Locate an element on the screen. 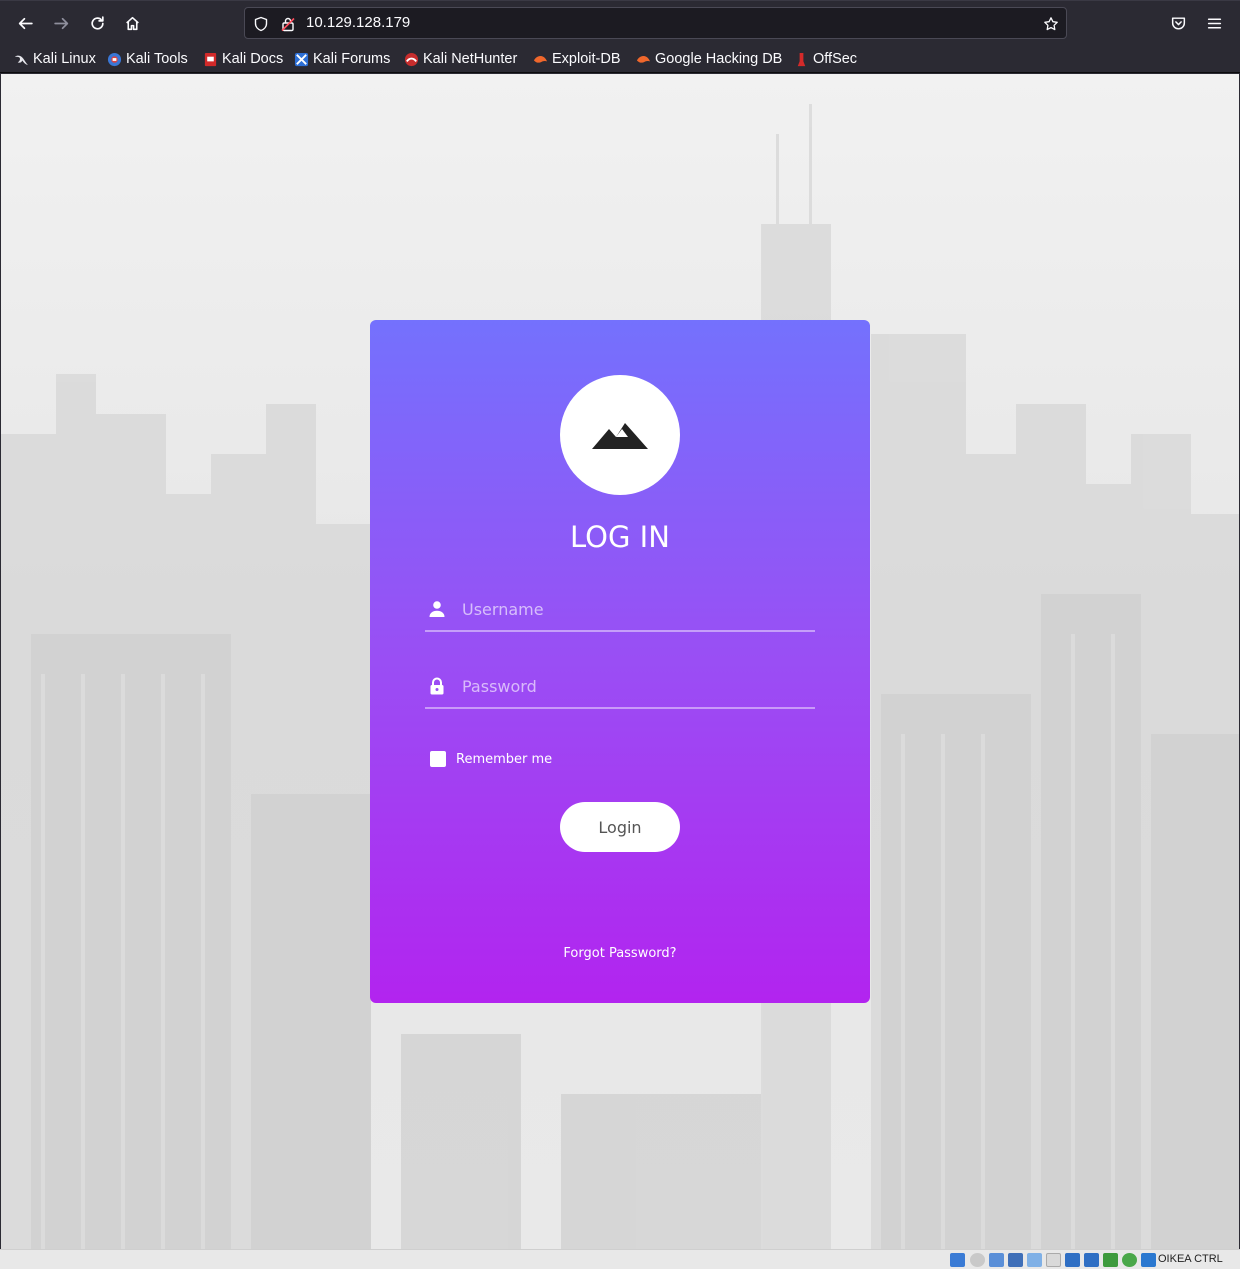 This screenshot has width=1240, height=1269. arrow-right-icon is located at coordinates (60, 23).